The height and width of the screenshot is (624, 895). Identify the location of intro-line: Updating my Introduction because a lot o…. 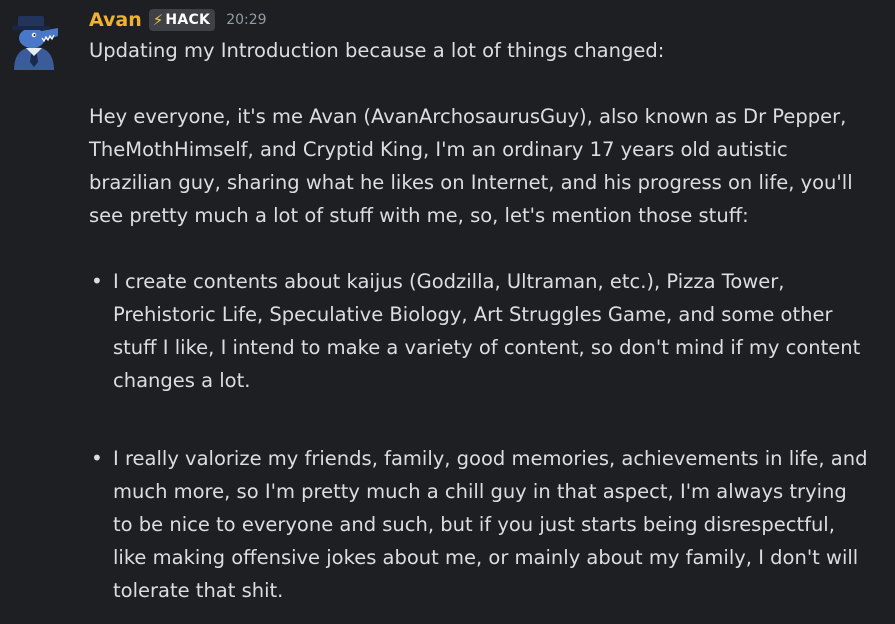
(377, 50).